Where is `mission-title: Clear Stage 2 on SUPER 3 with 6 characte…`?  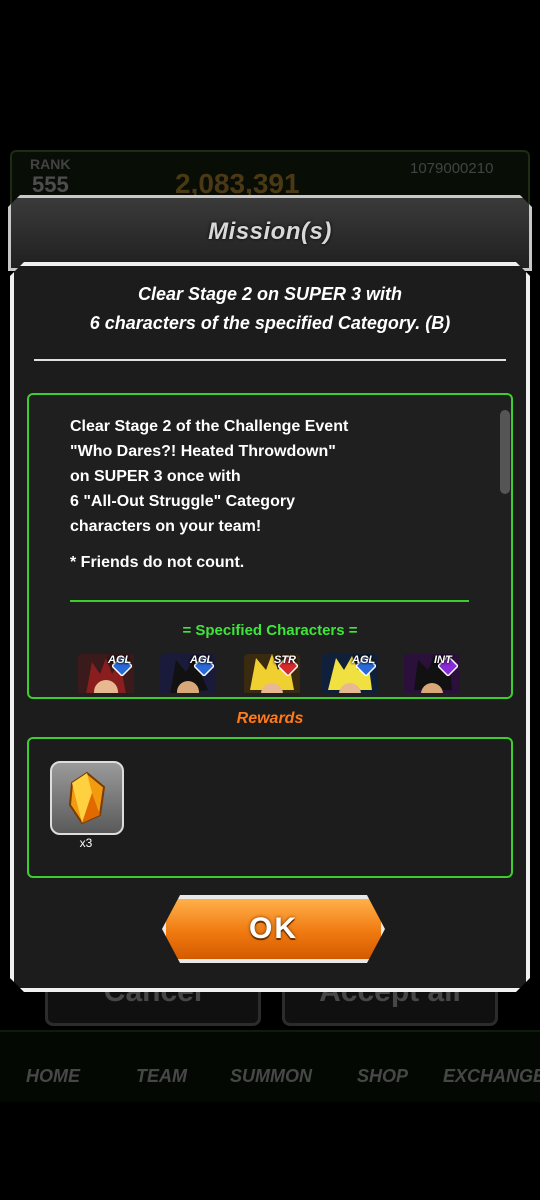 mission-title: Clear Stage 2 on SUPER 3 with 6 characte… is located at coordinates (270, 309).